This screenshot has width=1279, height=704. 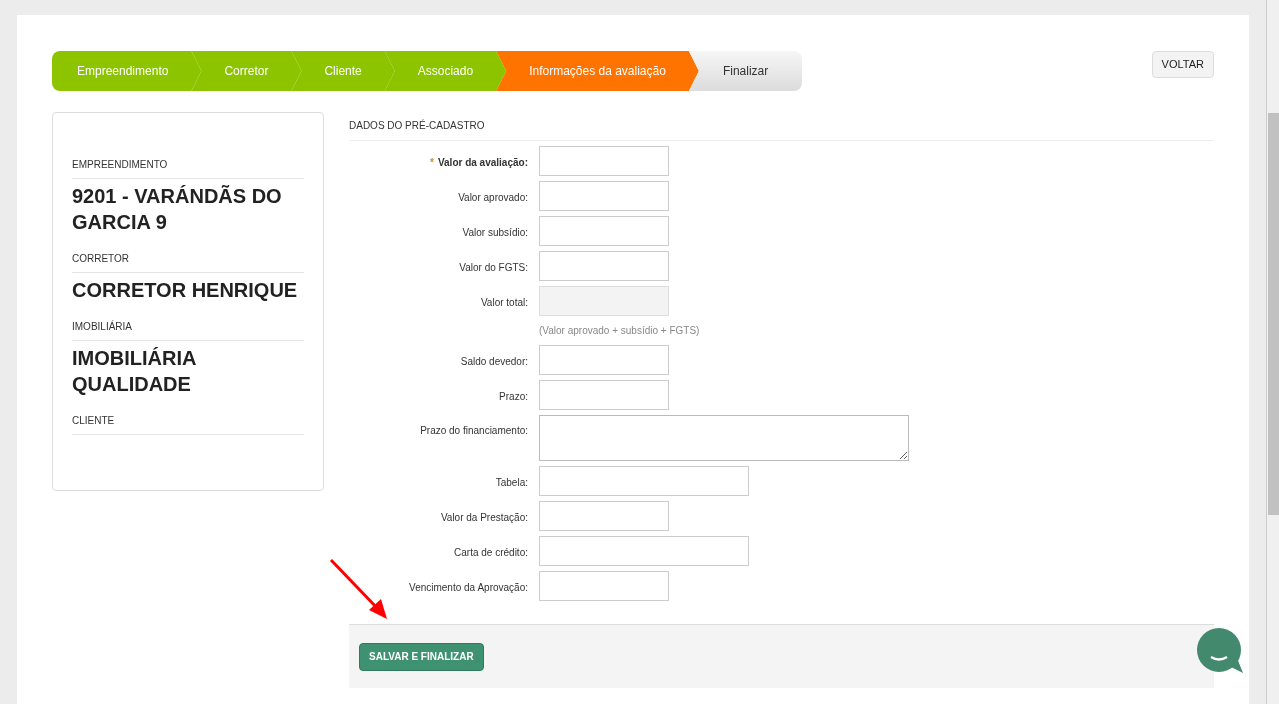 I want to click on summary-value: CORRETOR HENRIQUE, so click(x=185, y=290).